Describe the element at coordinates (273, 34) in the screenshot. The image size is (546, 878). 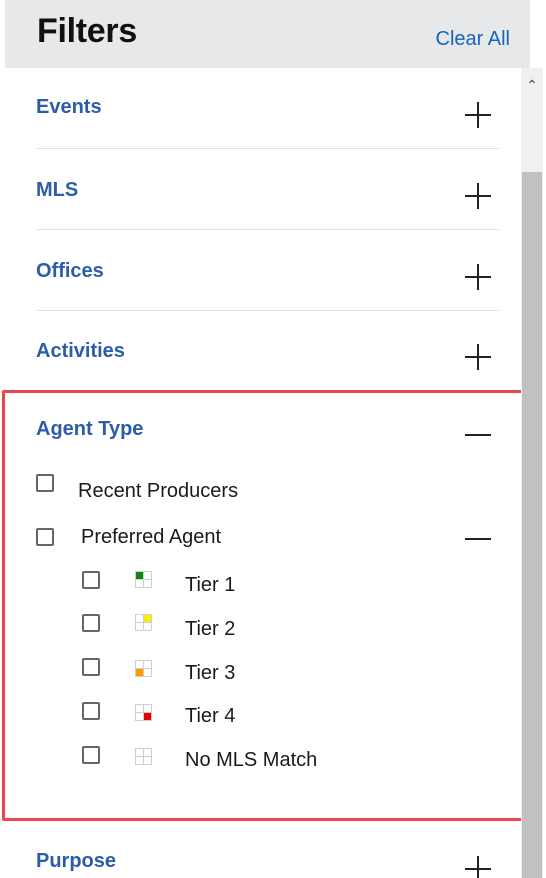
I see `filters-header: Filters Clear All` at that location.